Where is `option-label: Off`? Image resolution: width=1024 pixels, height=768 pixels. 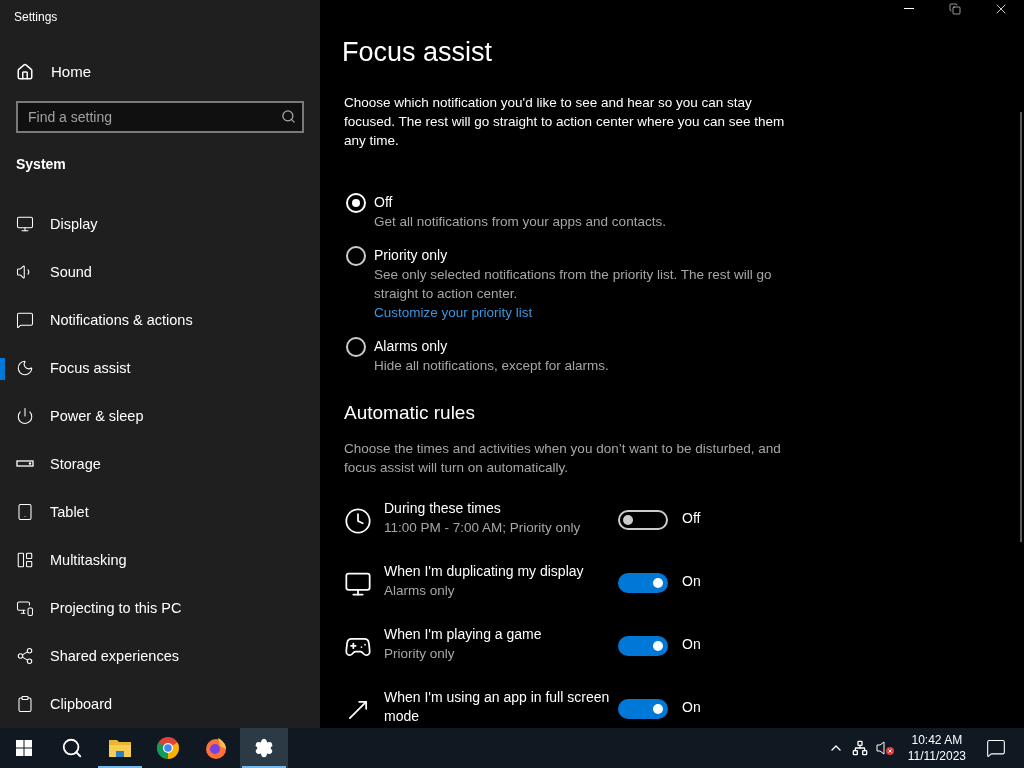 option-label: Off is located at coordinates (384, 202).